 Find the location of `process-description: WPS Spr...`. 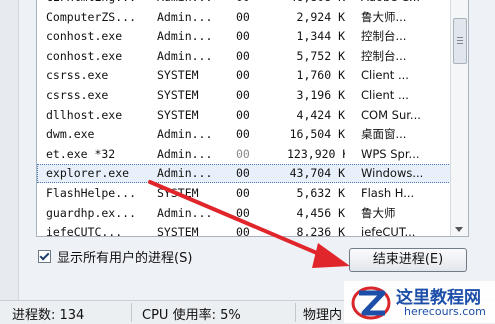

process-description: WPS Spr... is located at coordinates (390, 153).